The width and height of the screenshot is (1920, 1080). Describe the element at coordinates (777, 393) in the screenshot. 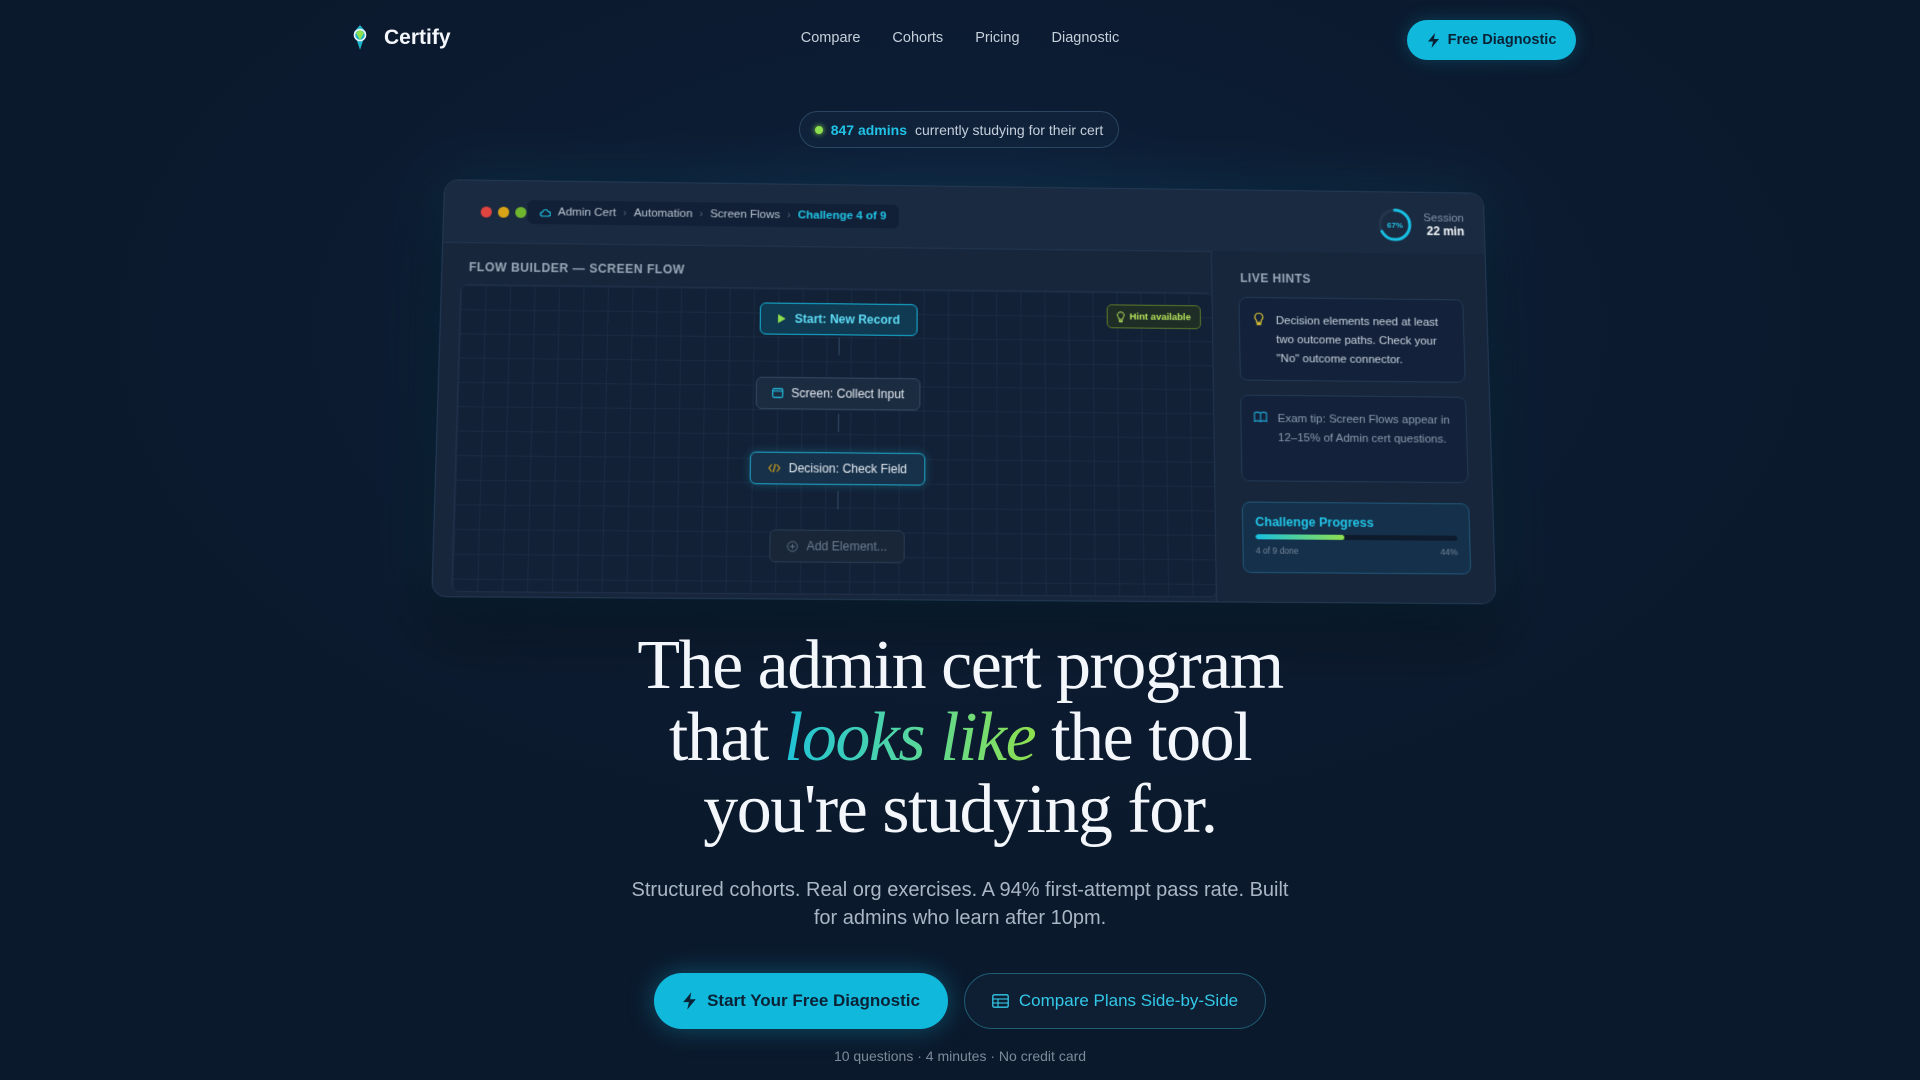

I see `screen-icon` at that location.